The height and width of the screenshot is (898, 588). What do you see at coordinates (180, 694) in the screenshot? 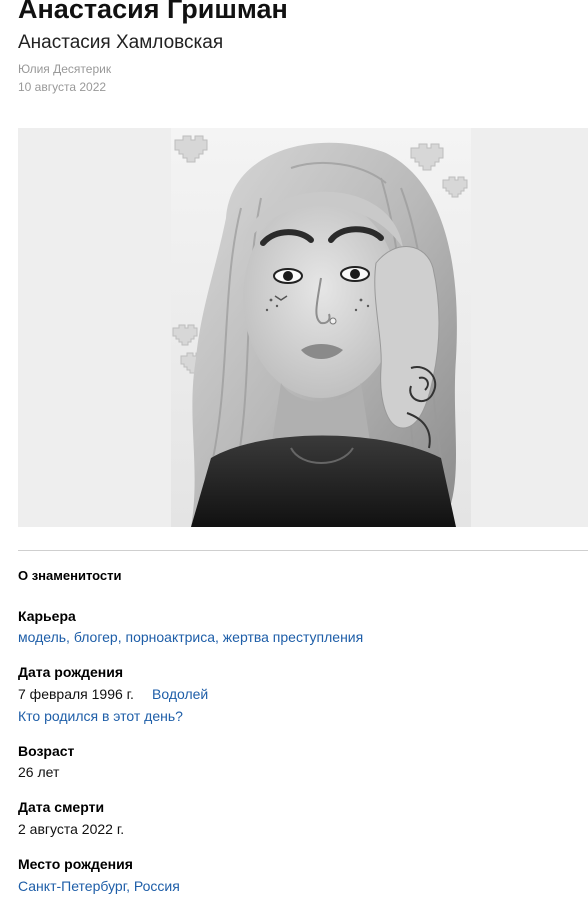
I see `zodiac-link: Водолей` at bounding box center [180, 694].